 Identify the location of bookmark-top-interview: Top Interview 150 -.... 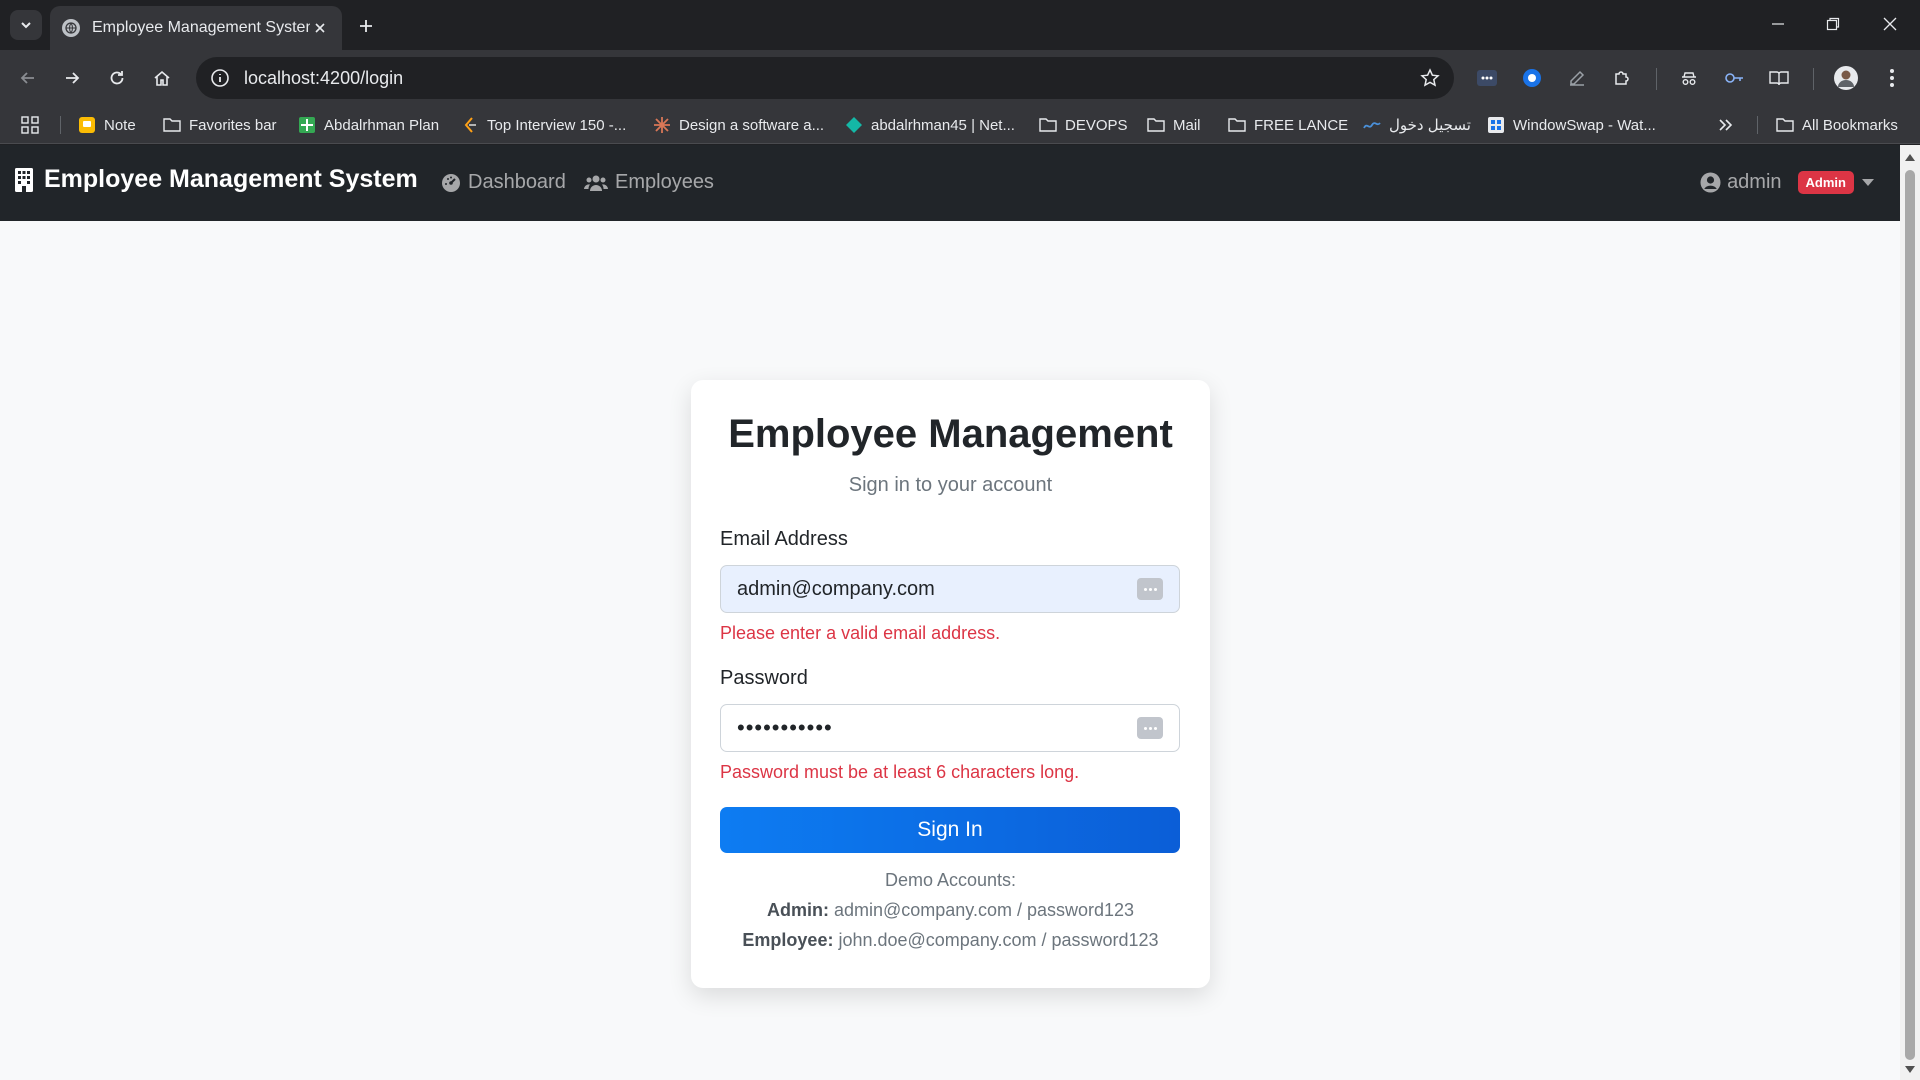
(543, 125).